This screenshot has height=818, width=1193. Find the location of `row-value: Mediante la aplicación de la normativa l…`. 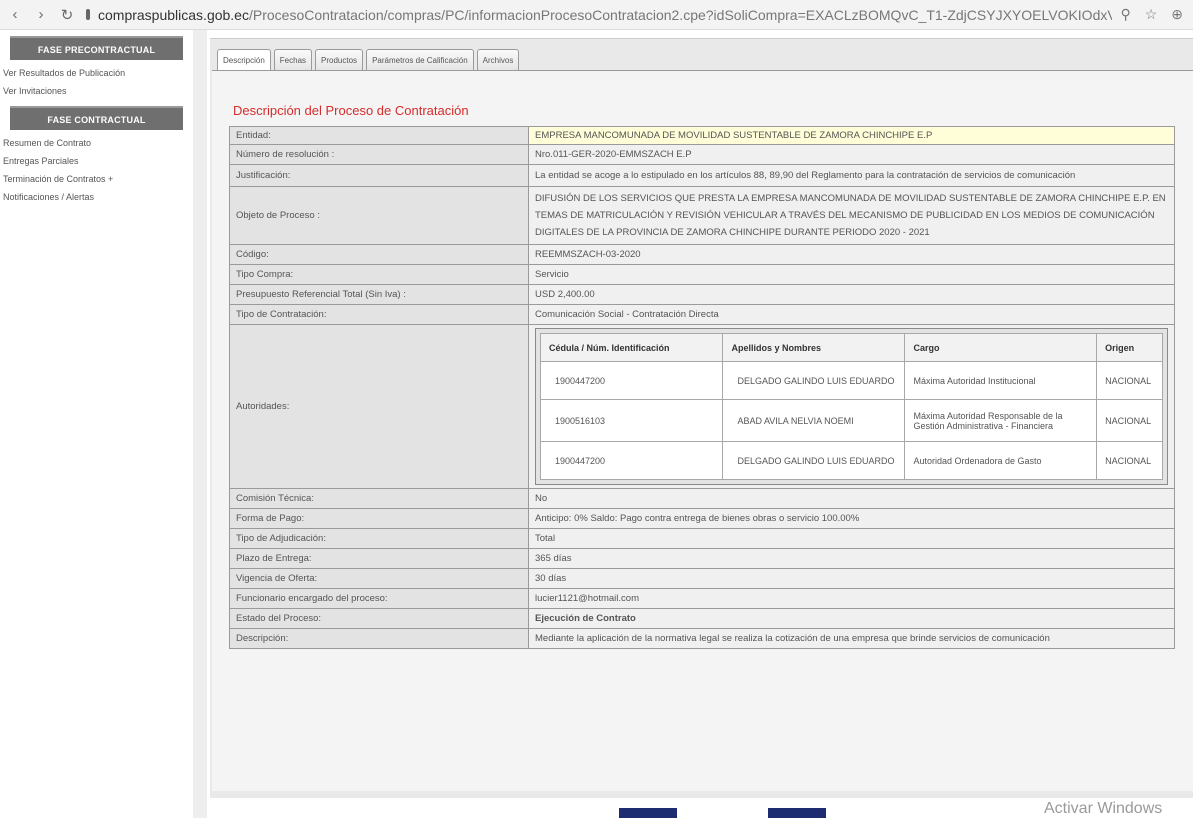

row-value: Mediante la aplicación de la normativa l… is located at coordinates (851, 638).